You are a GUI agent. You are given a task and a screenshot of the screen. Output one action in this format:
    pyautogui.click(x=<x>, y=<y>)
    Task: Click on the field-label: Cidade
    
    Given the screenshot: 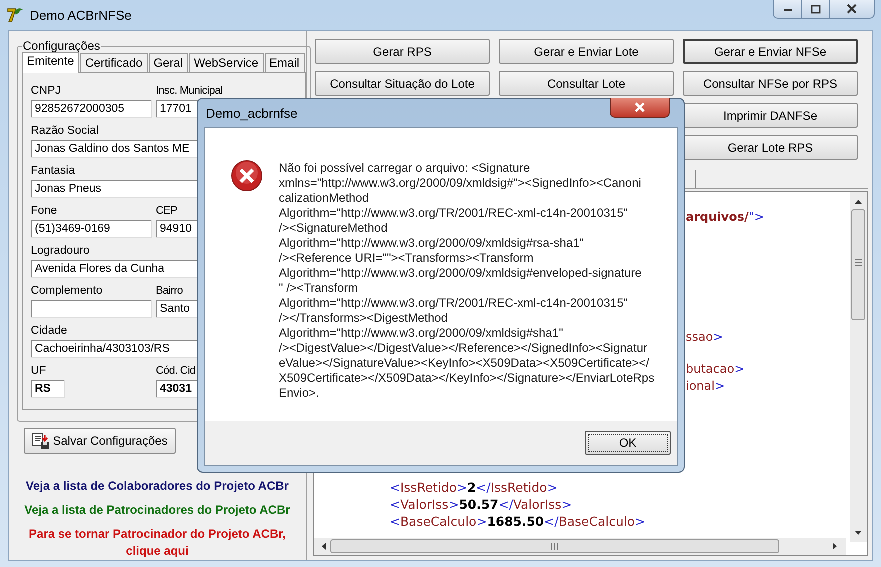 What is the action you would take?
    pyautogui.click(x=49, y=331)
    